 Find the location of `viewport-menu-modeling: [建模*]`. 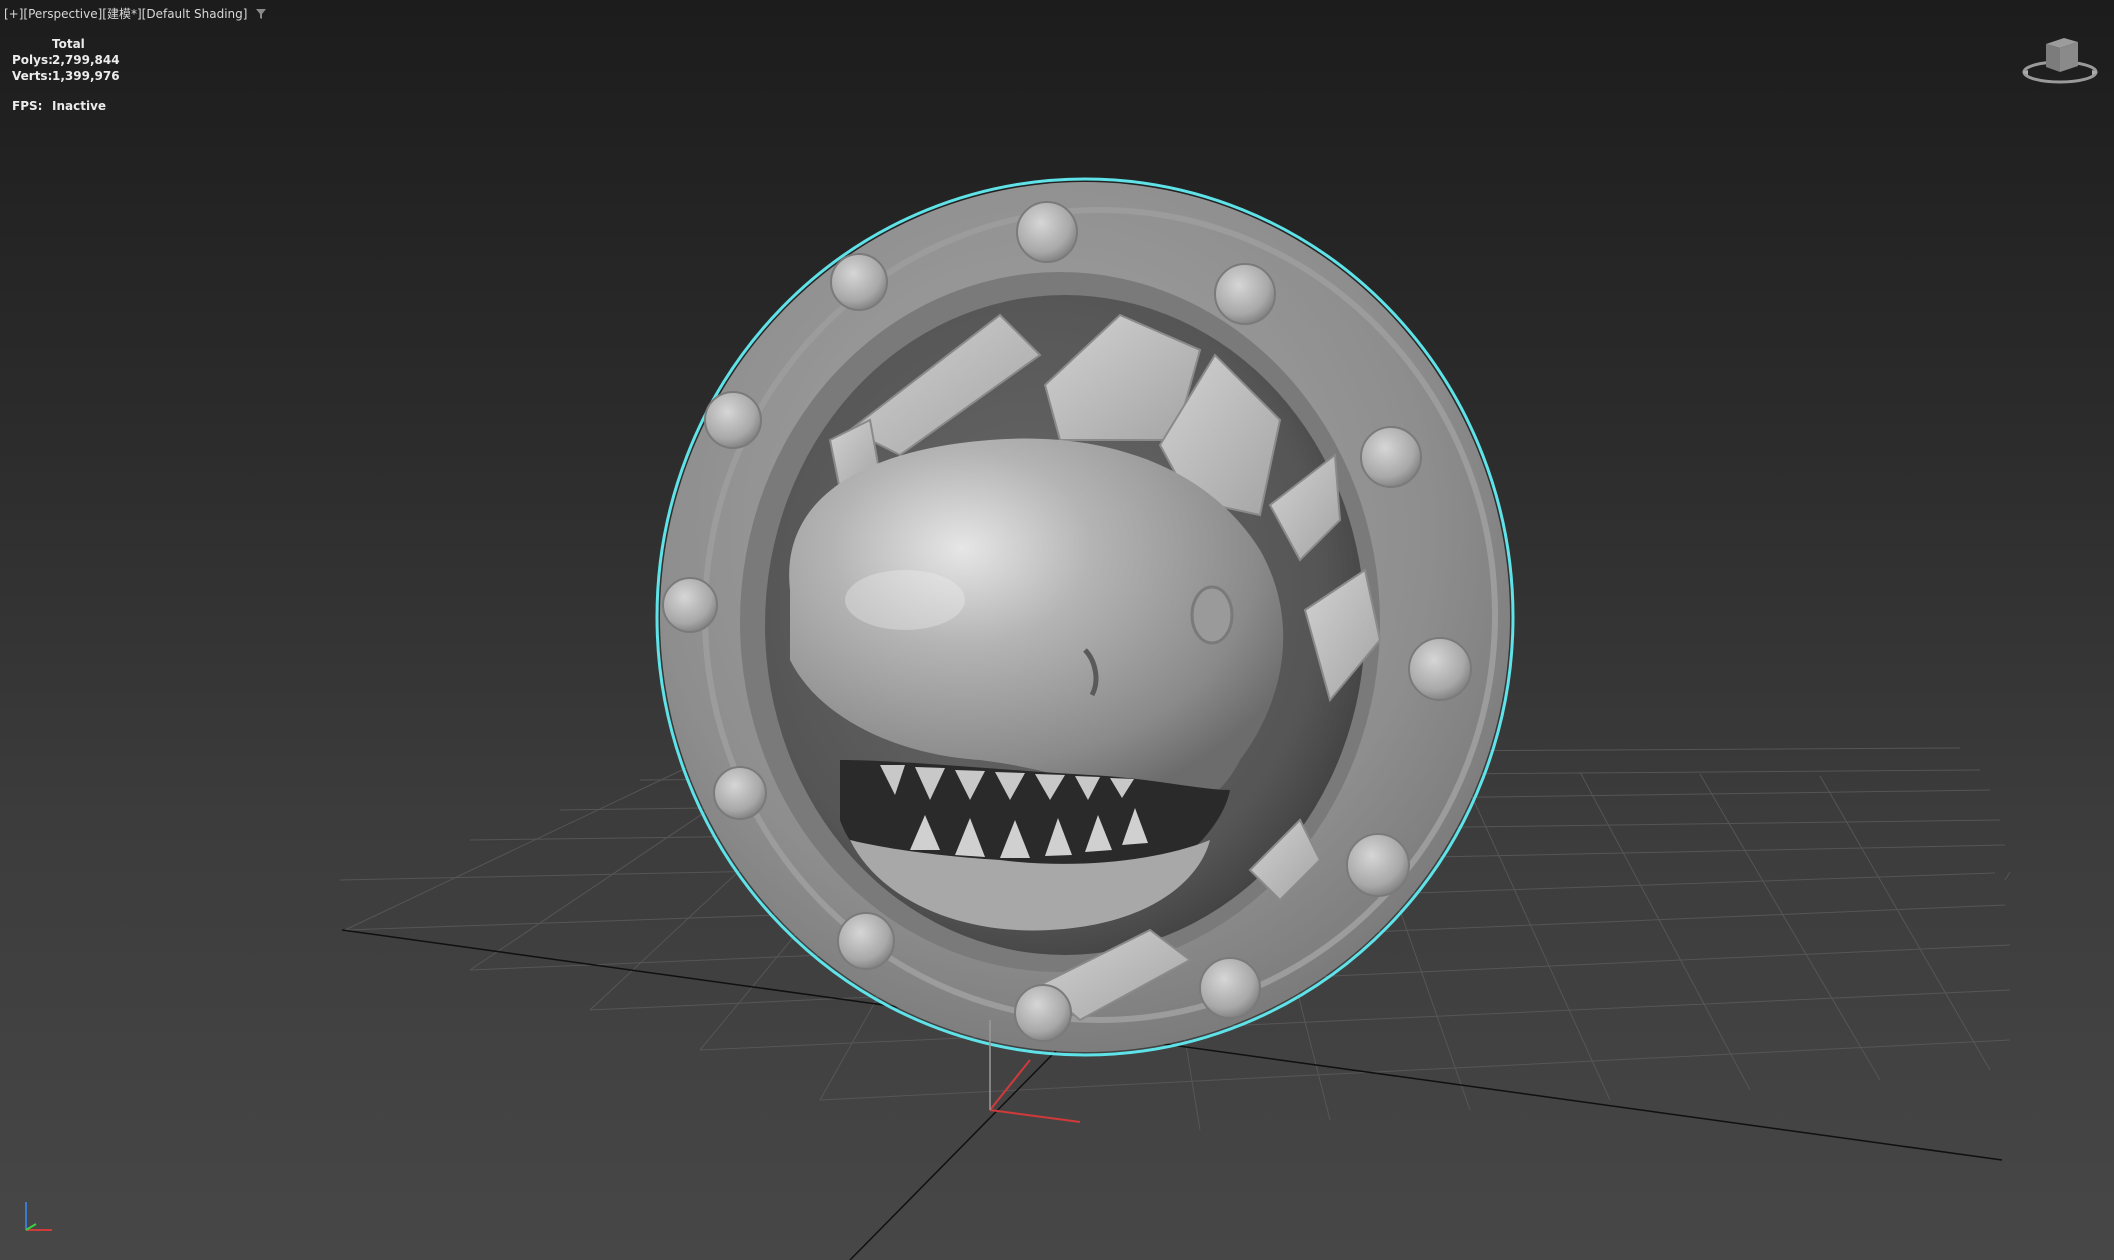

viewport-menu-modeling: [建模*] is located at coordinates (121, 13).